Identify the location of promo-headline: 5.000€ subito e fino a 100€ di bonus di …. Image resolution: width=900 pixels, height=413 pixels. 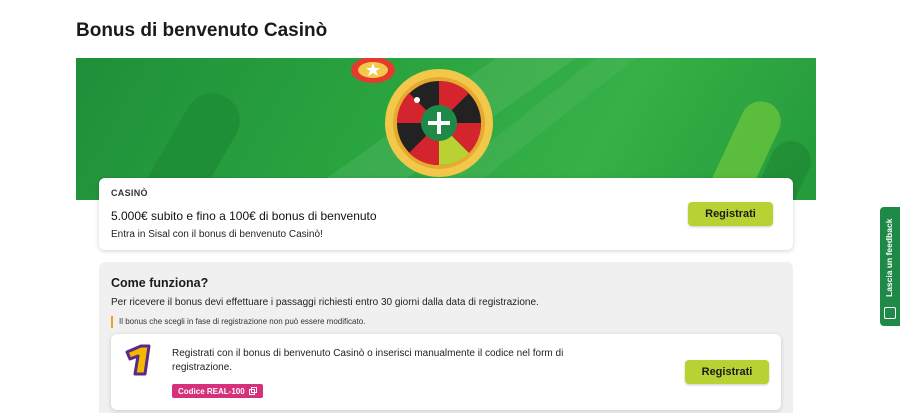
(244, 216).